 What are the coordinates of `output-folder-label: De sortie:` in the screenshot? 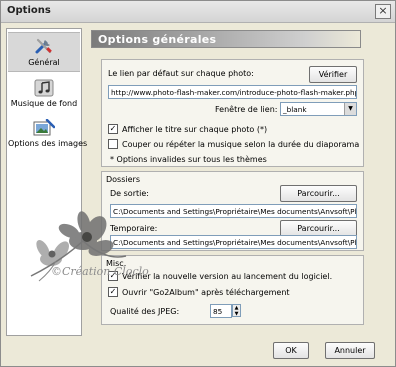 It's located at (129, 193).